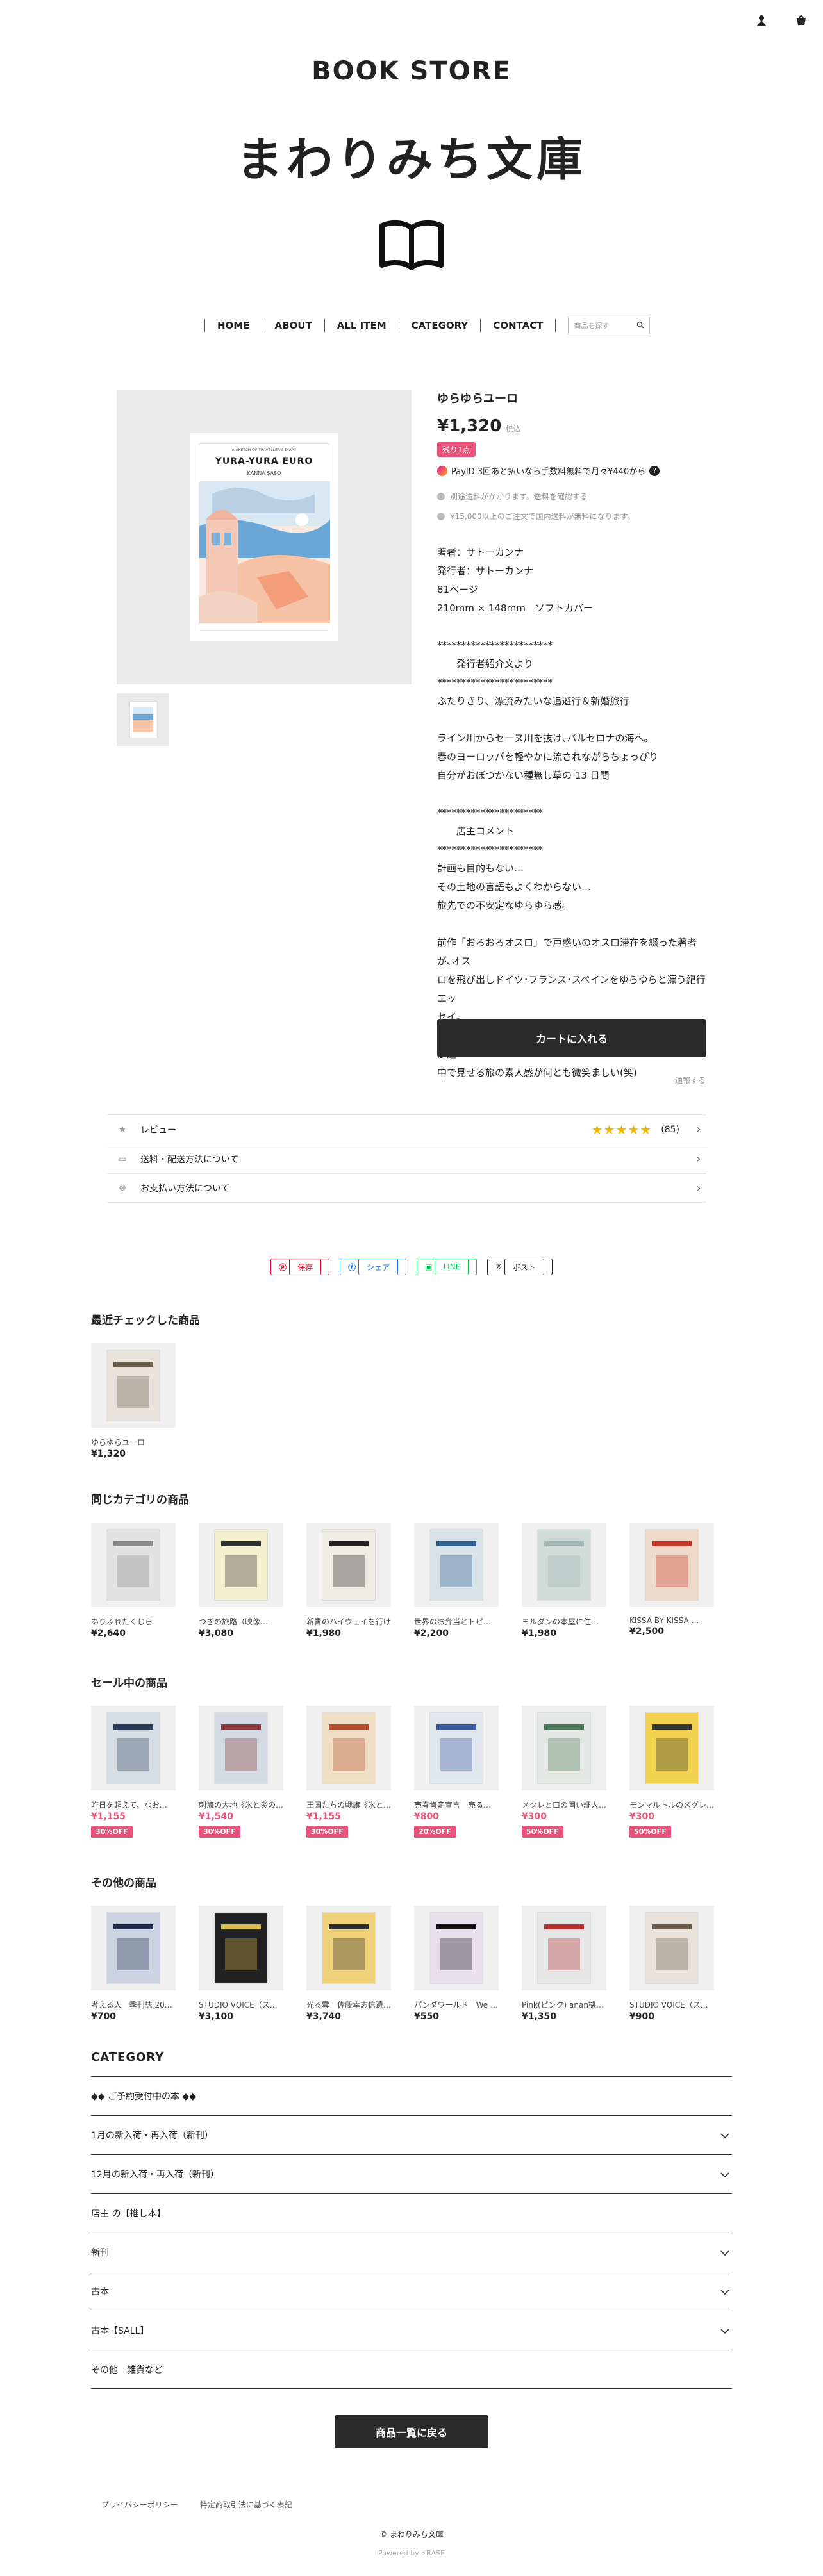  Describe the element at coordinates (406, 1188) in the screenshot. I see `payment-row: ⊗ お支払い方法について ›` at that location.